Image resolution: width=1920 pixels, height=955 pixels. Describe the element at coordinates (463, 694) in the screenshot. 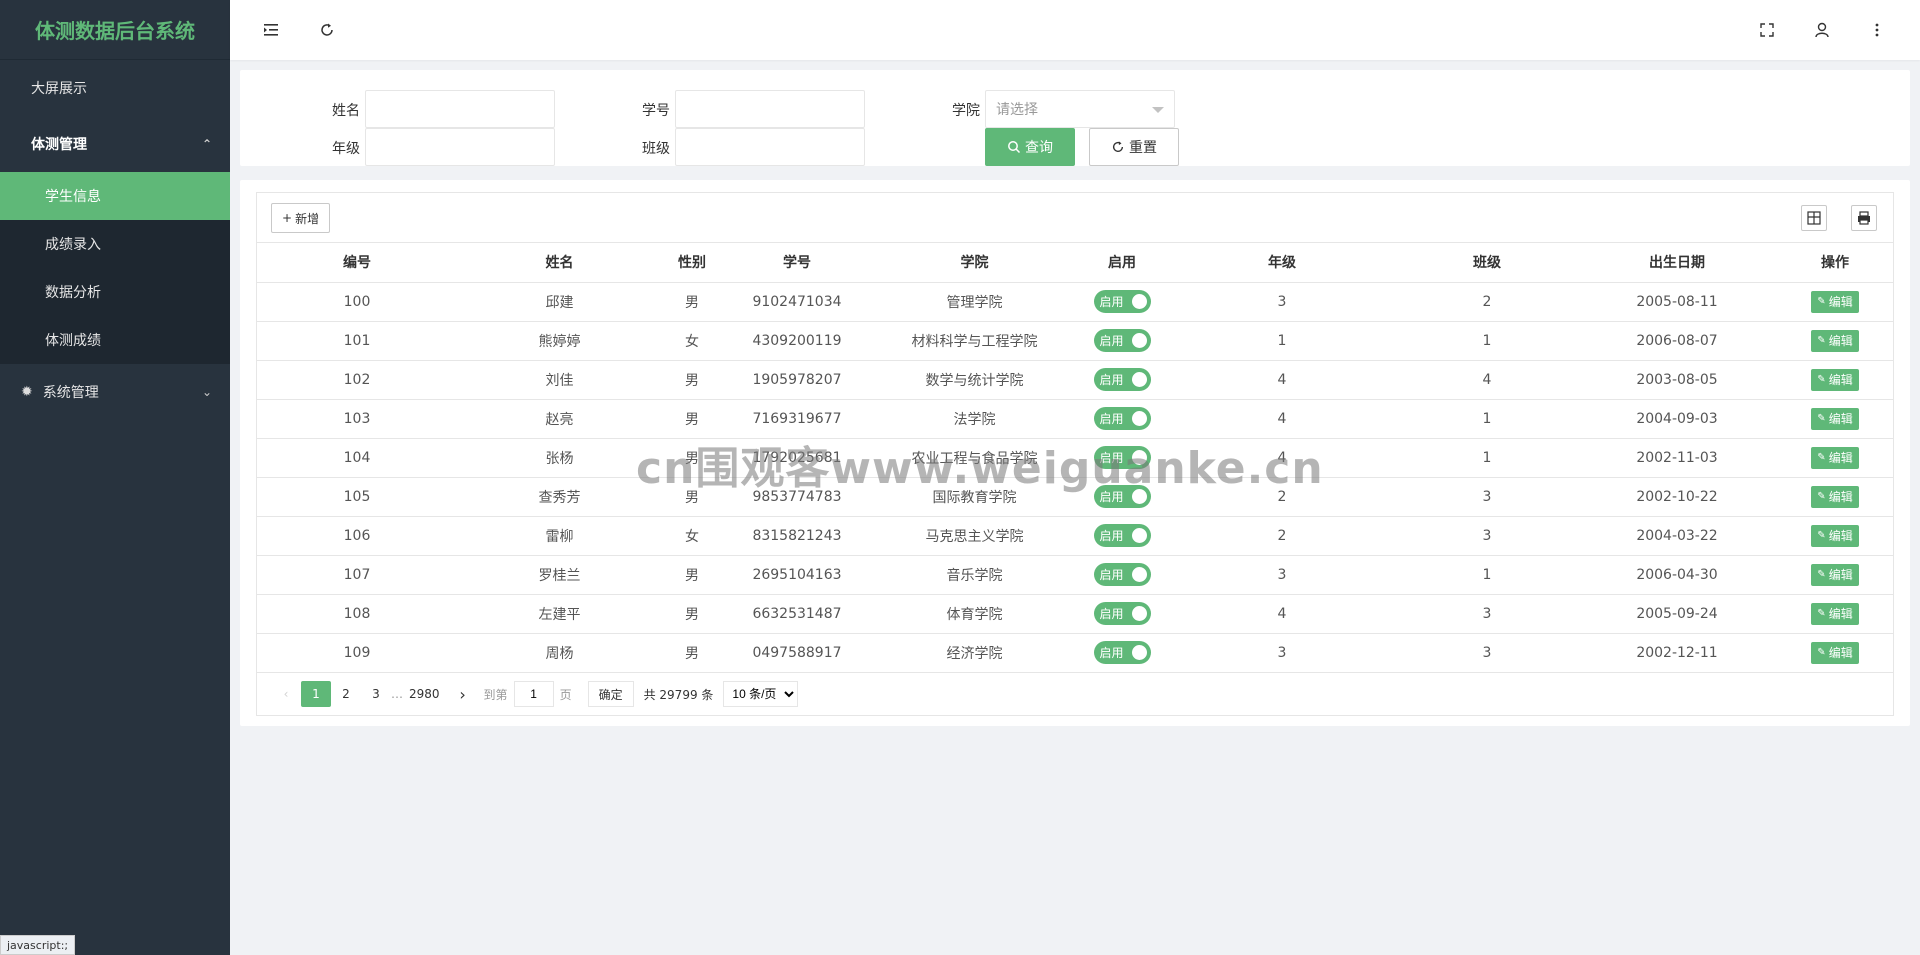

I see `next-page-icon: ›` at that location.